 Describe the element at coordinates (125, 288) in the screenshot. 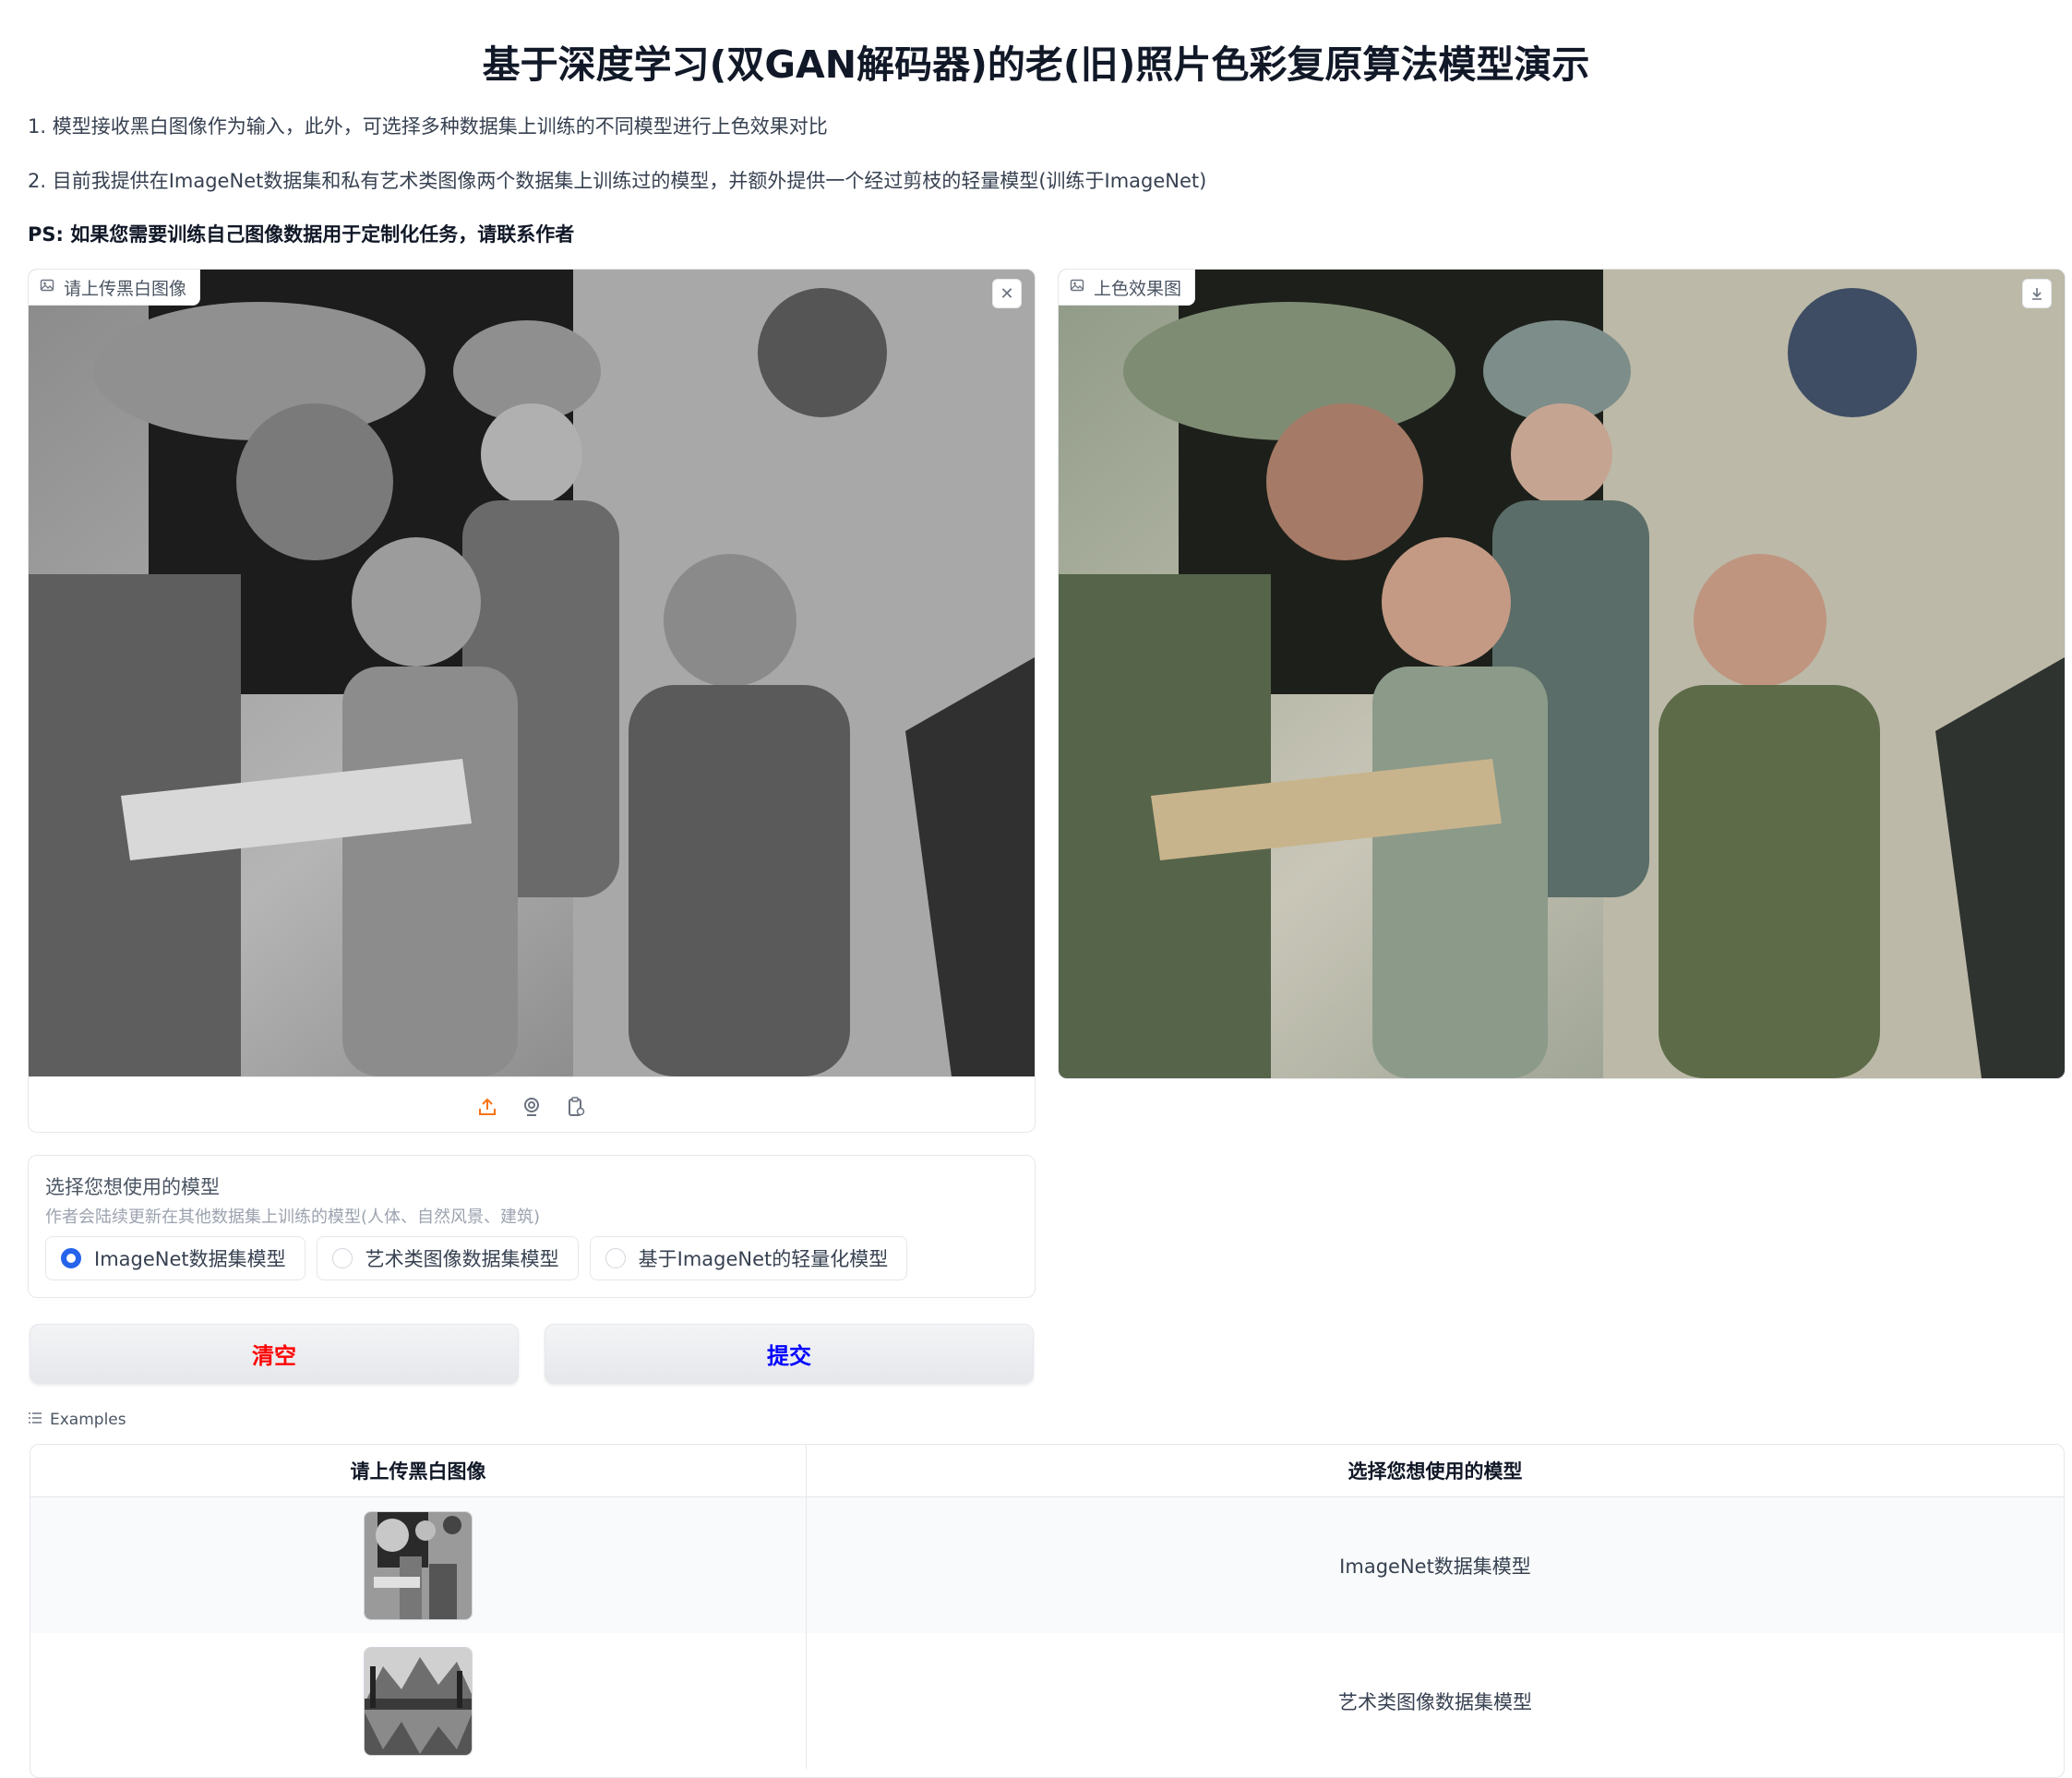

I see `input-panel-label-text: 请上传黑白图像` at that location.